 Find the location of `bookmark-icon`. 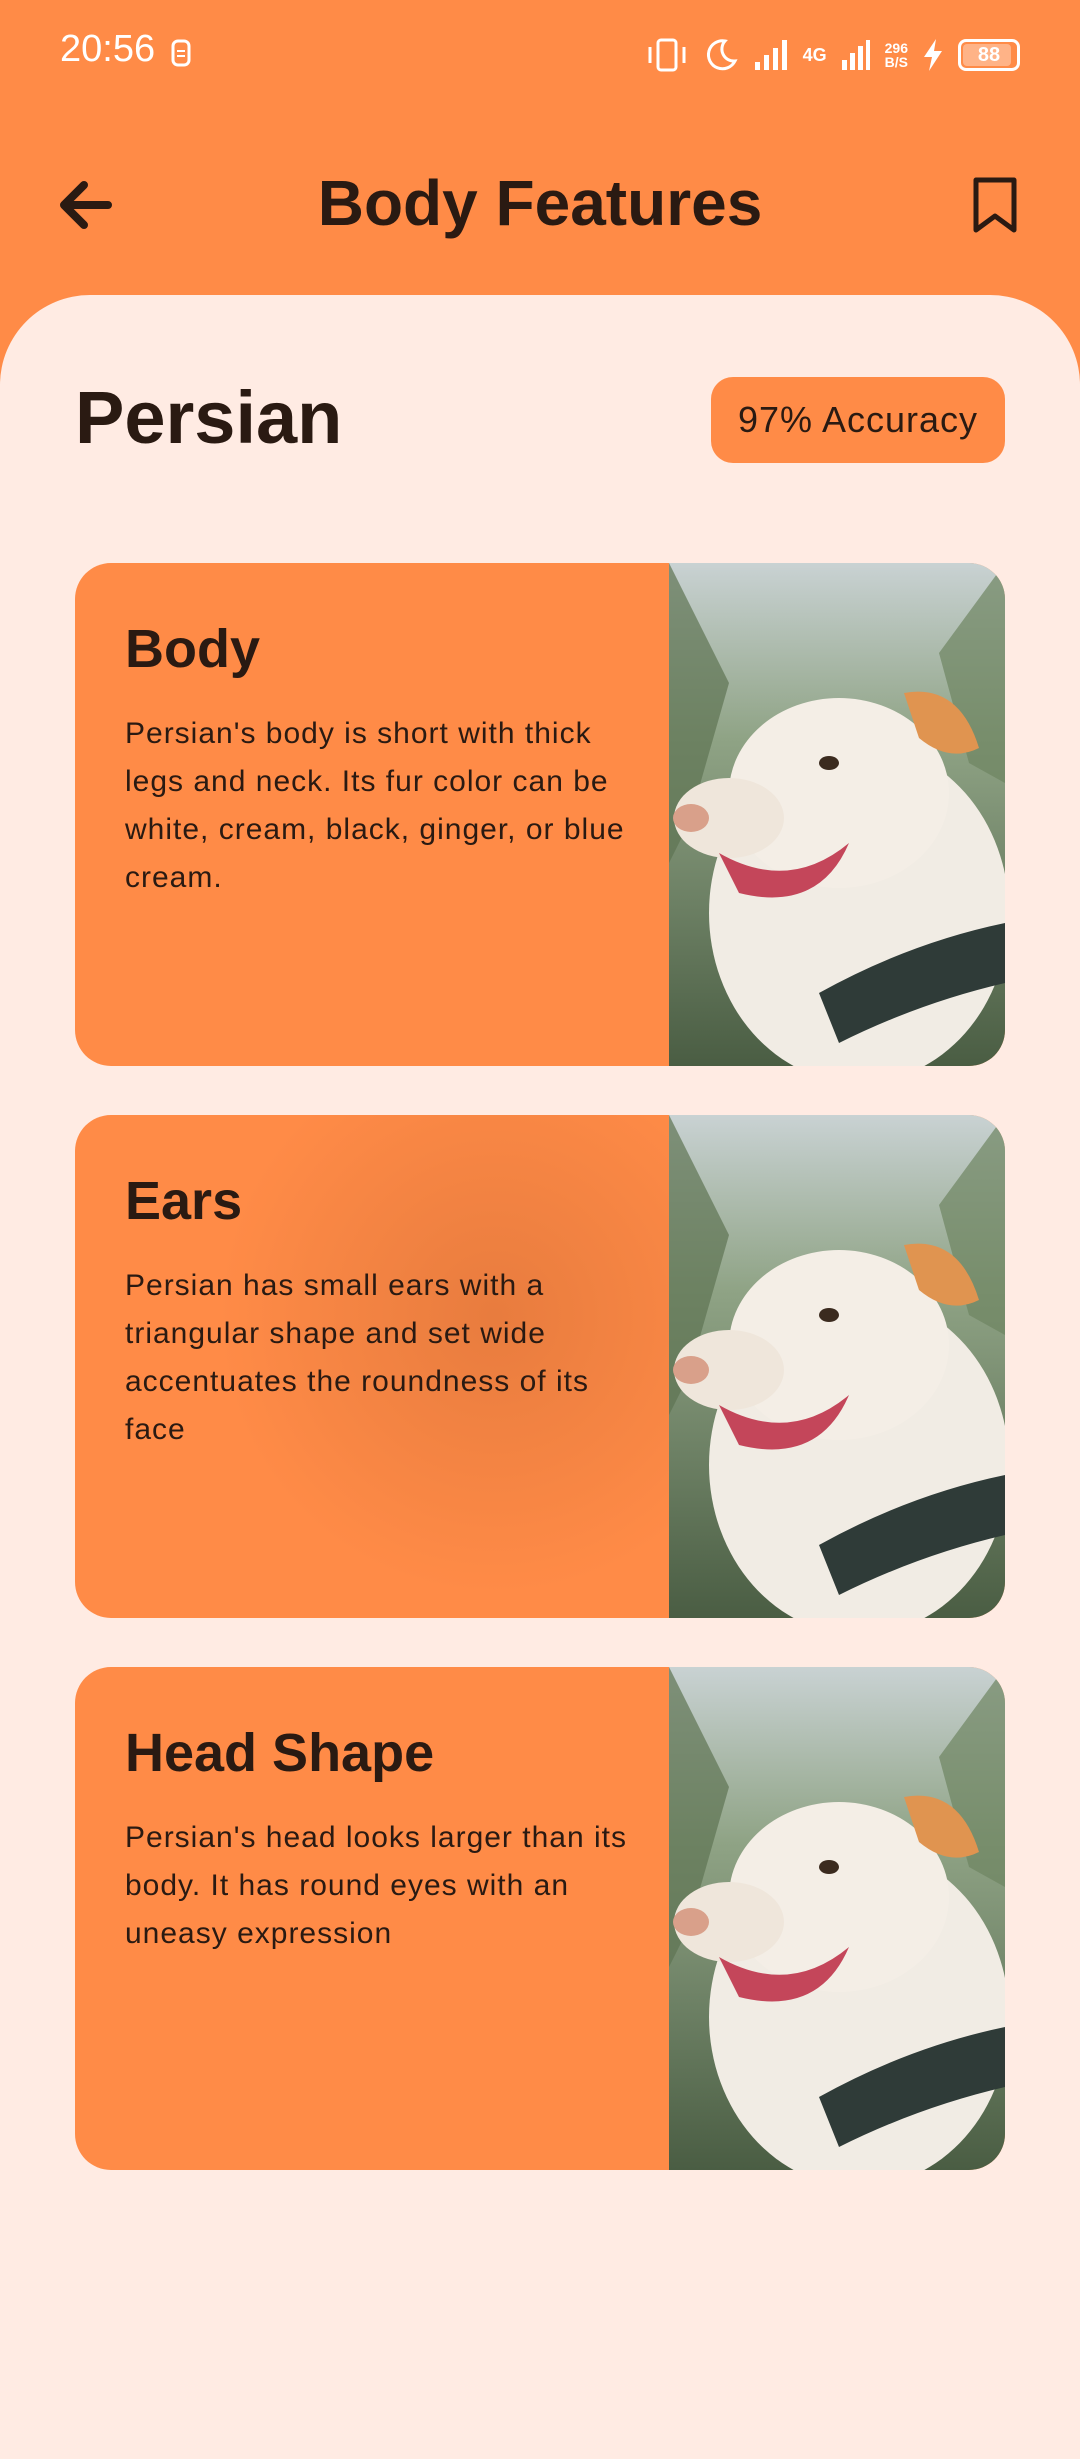

bookmark-icon is located at coordinates (995, 205).